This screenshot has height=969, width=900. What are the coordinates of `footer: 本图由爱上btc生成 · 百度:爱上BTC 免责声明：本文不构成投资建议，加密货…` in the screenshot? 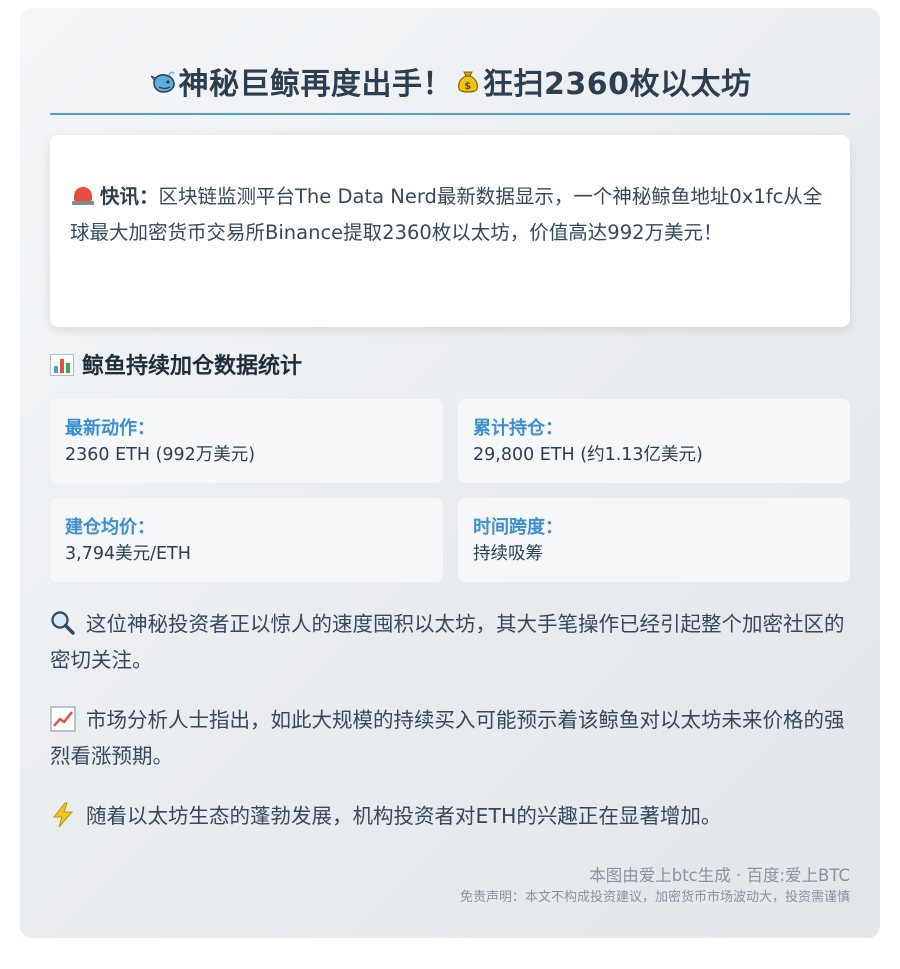 It's located at (655, 886).